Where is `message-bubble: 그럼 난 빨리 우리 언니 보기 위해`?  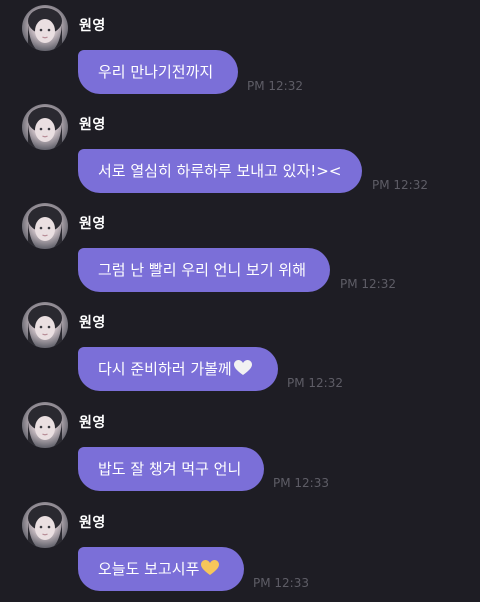 message-bubble: 그럼 난 빨리 우리 언니 보기 위해 is located at coordinates (204, 270).